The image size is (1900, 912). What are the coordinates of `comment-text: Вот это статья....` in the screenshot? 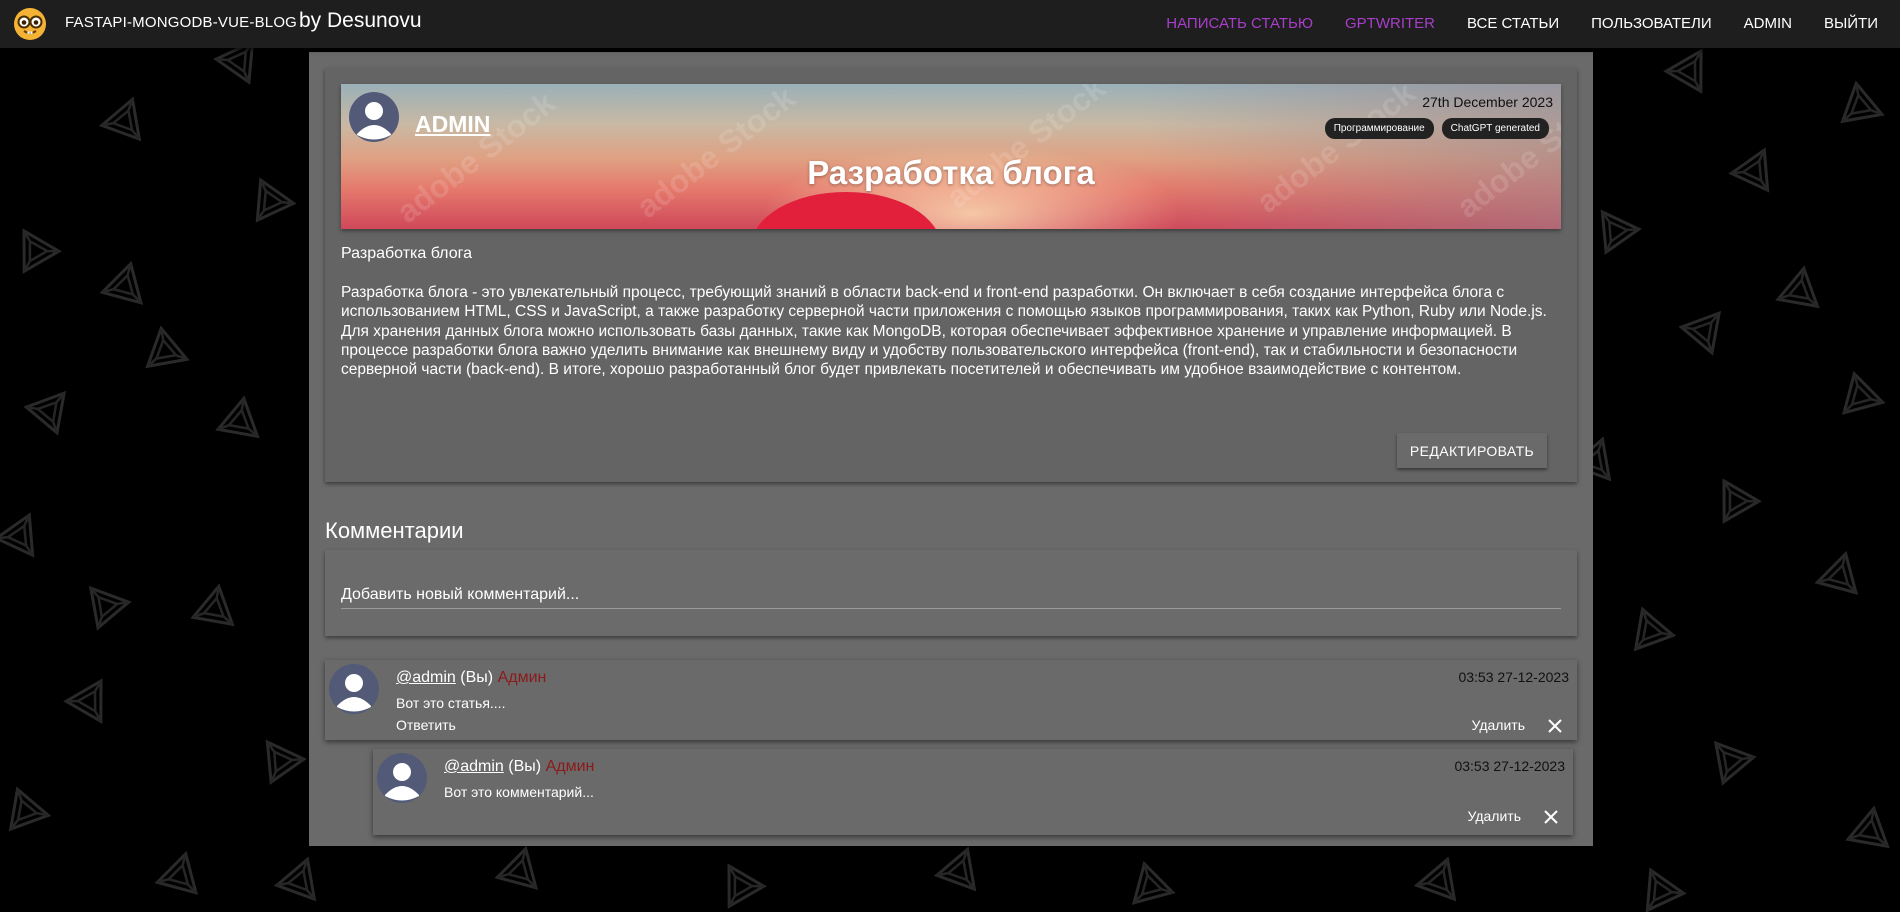 It's located at (451, 703).